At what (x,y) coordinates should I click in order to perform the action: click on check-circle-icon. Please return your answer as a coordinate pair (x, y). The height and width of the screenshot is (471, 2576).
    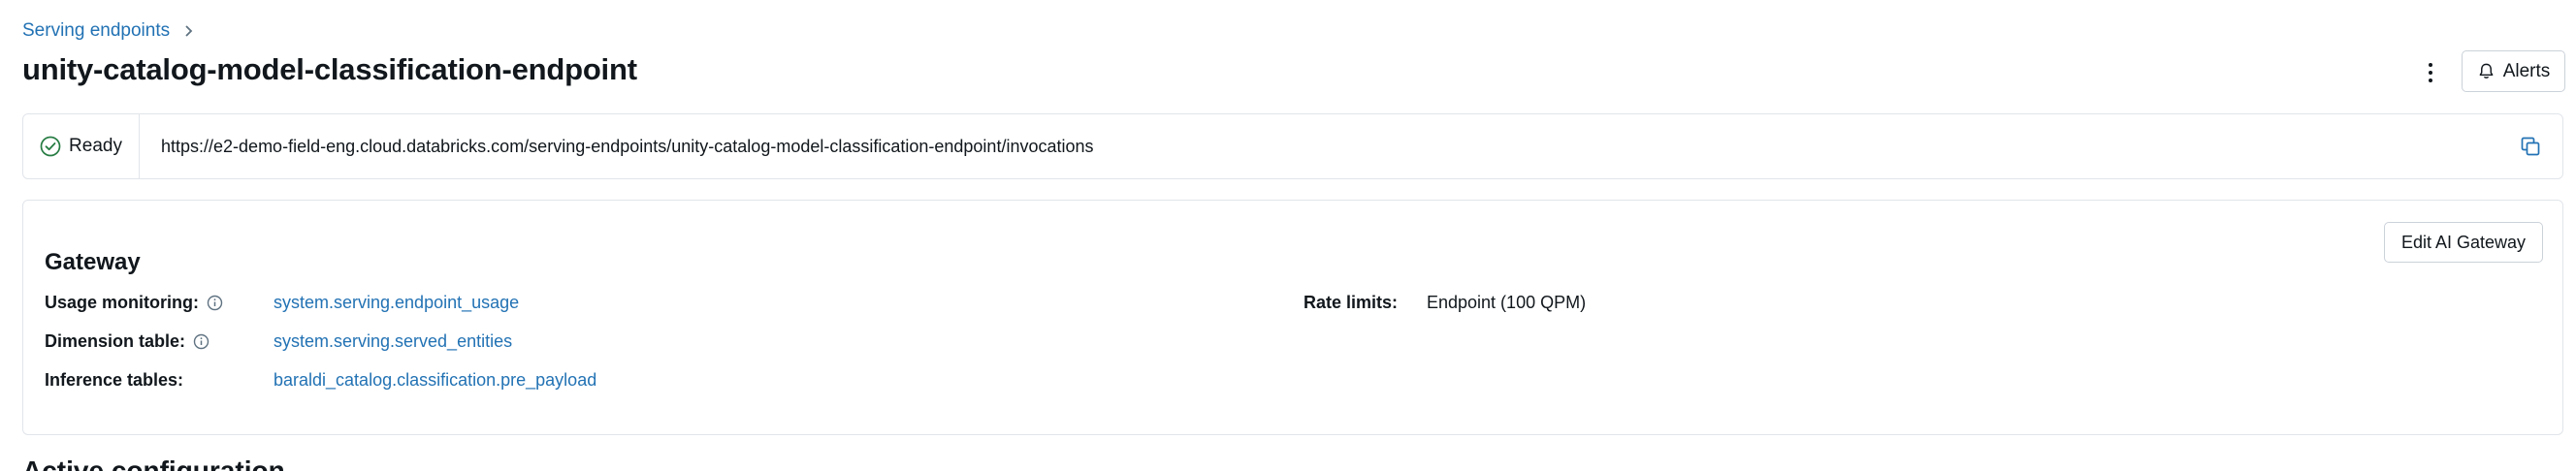
    Looking at the image, I should click on (50, 146).